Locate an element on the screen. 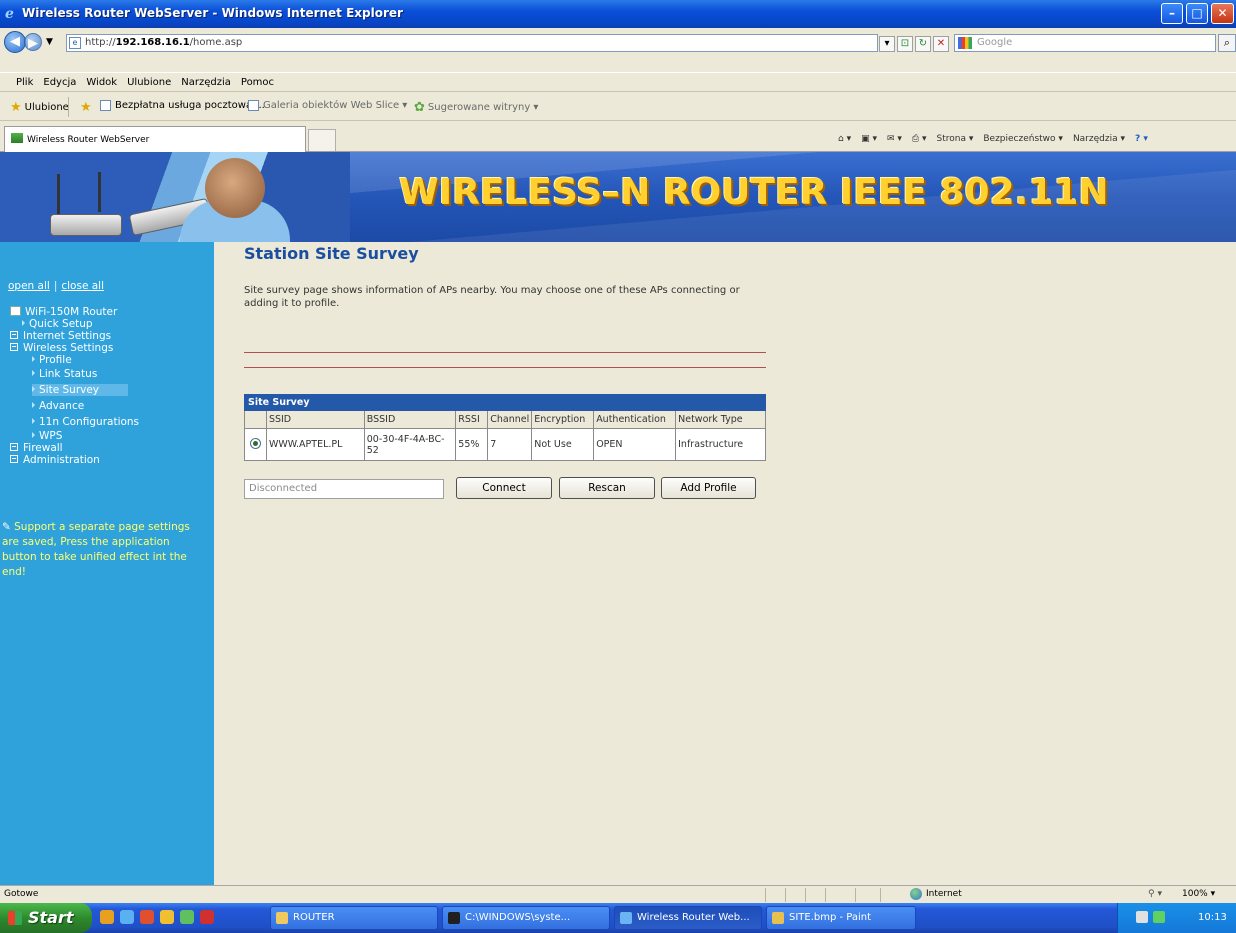  sidebar-item-link-status-label: Link Status is located at coordinates (68, 374).